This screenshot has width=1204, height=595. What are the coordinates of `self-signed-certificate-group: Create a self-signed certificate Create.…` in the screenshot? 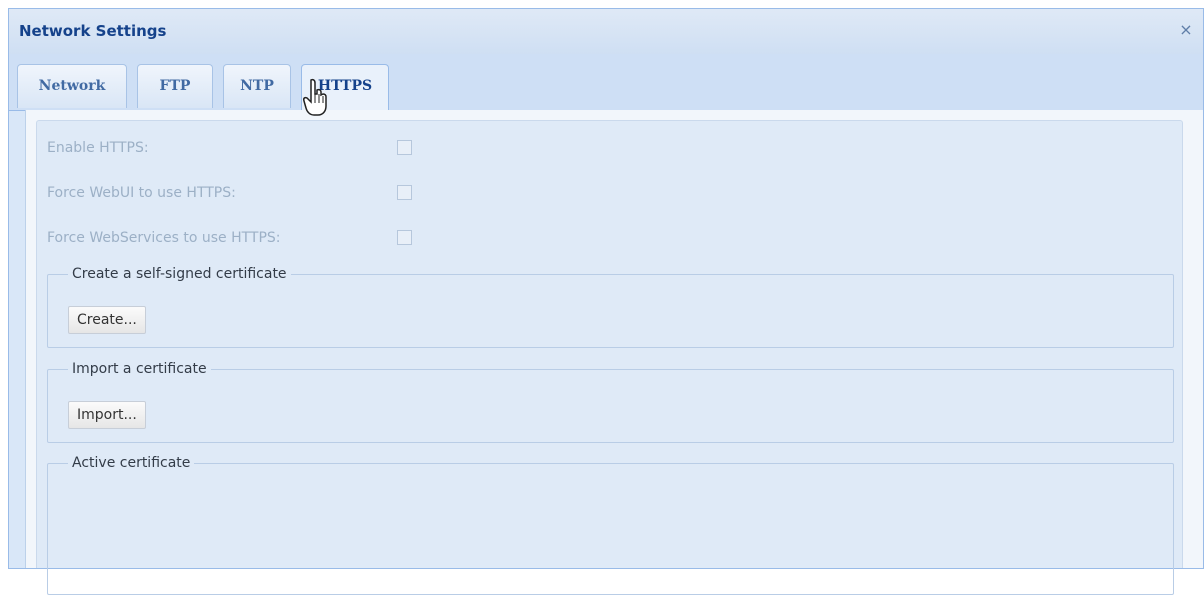 It's located at (610, 307).